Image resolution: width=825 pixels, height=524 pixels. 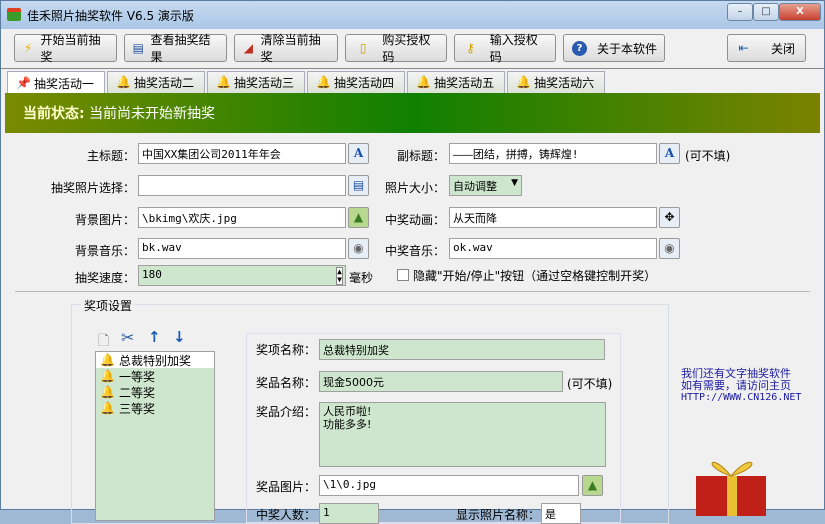 I want to click on tab-activity-2: 🔔 抽奖活动二, so click(x=156, y=82).